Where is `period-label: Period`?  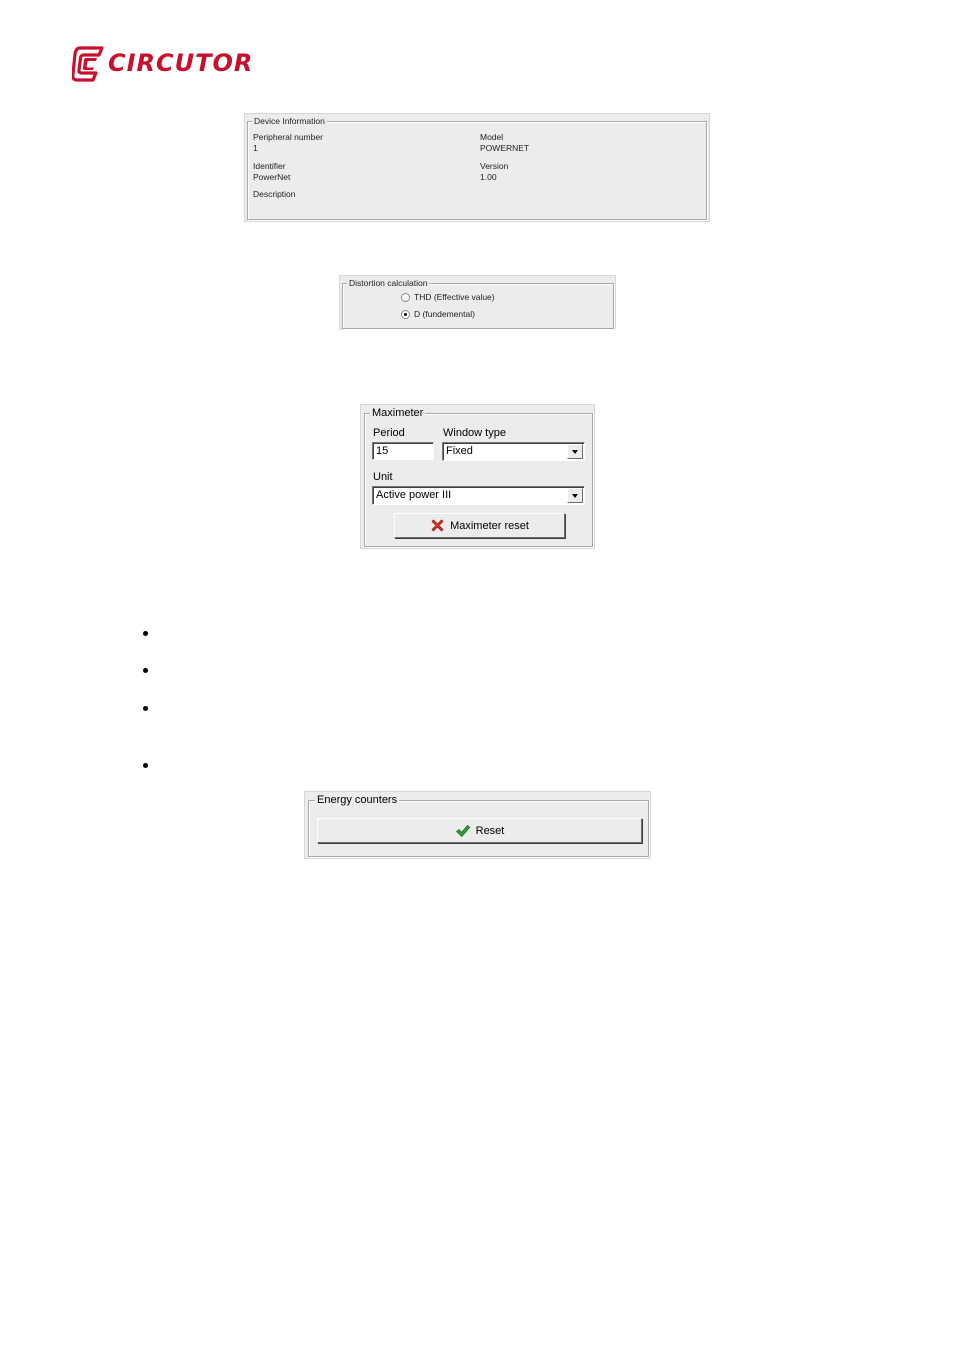 period-label: Period is located at coordinates (389, 433).